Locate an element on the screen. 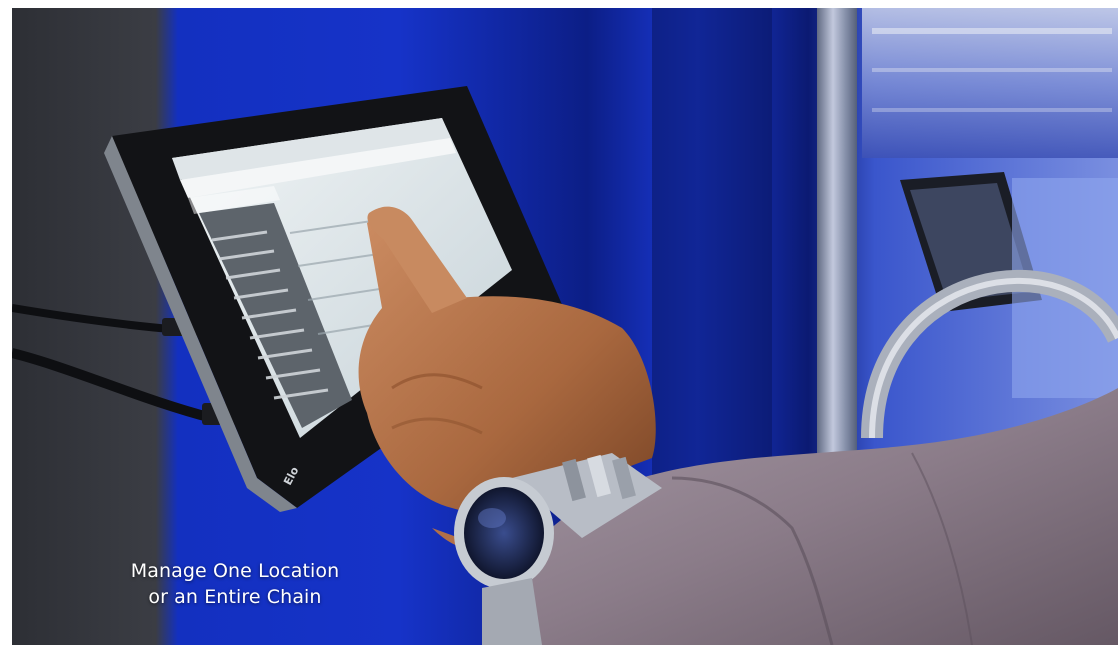  caption-line-1: Manage One Location is located at coordinates (235, 571).